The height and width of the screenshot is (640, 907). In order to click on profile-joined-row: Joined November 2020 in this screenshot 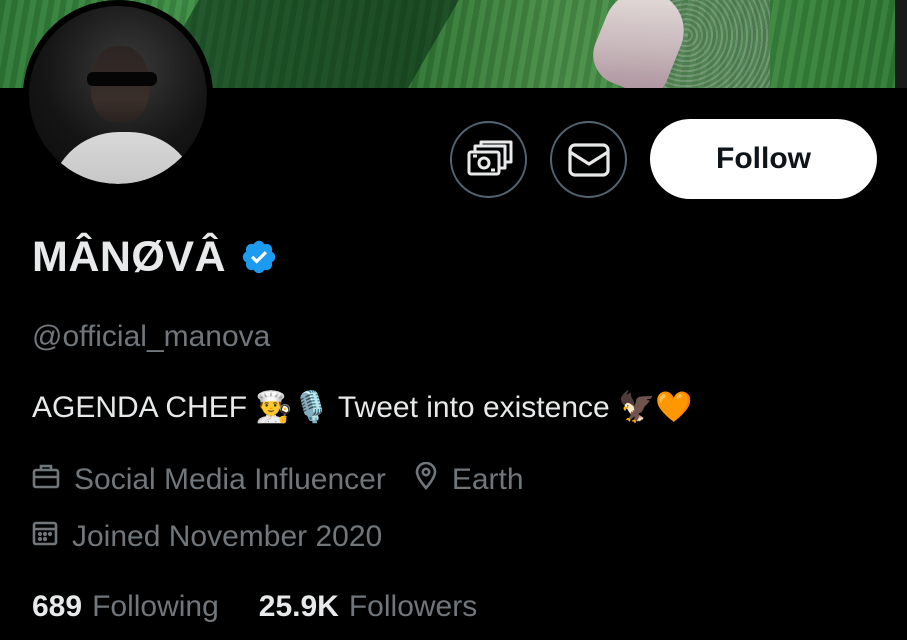, I will do `click(207, 537)`.